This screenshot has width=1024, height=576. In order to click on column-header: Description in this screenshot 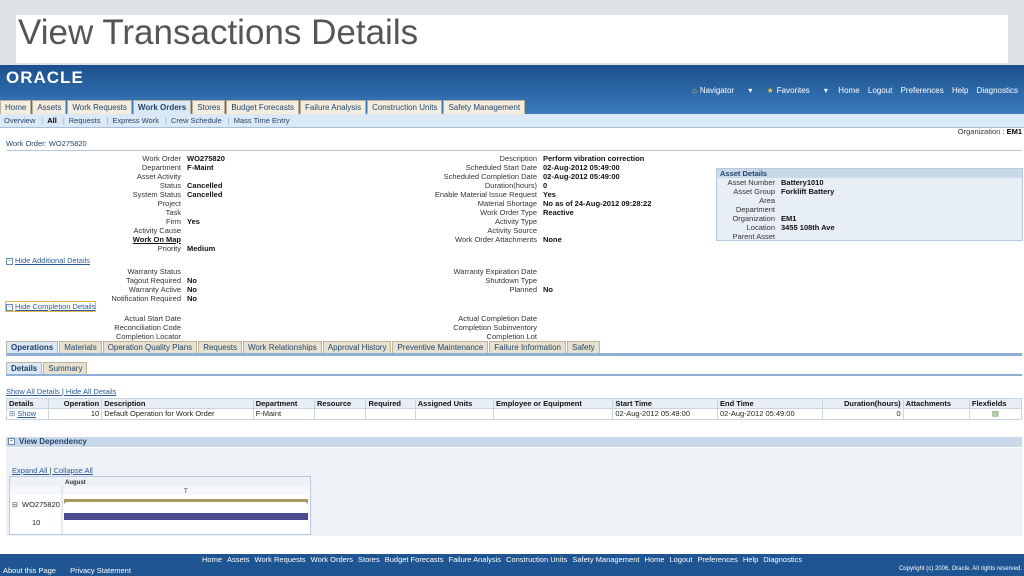, I will do `click(177, 403)`.